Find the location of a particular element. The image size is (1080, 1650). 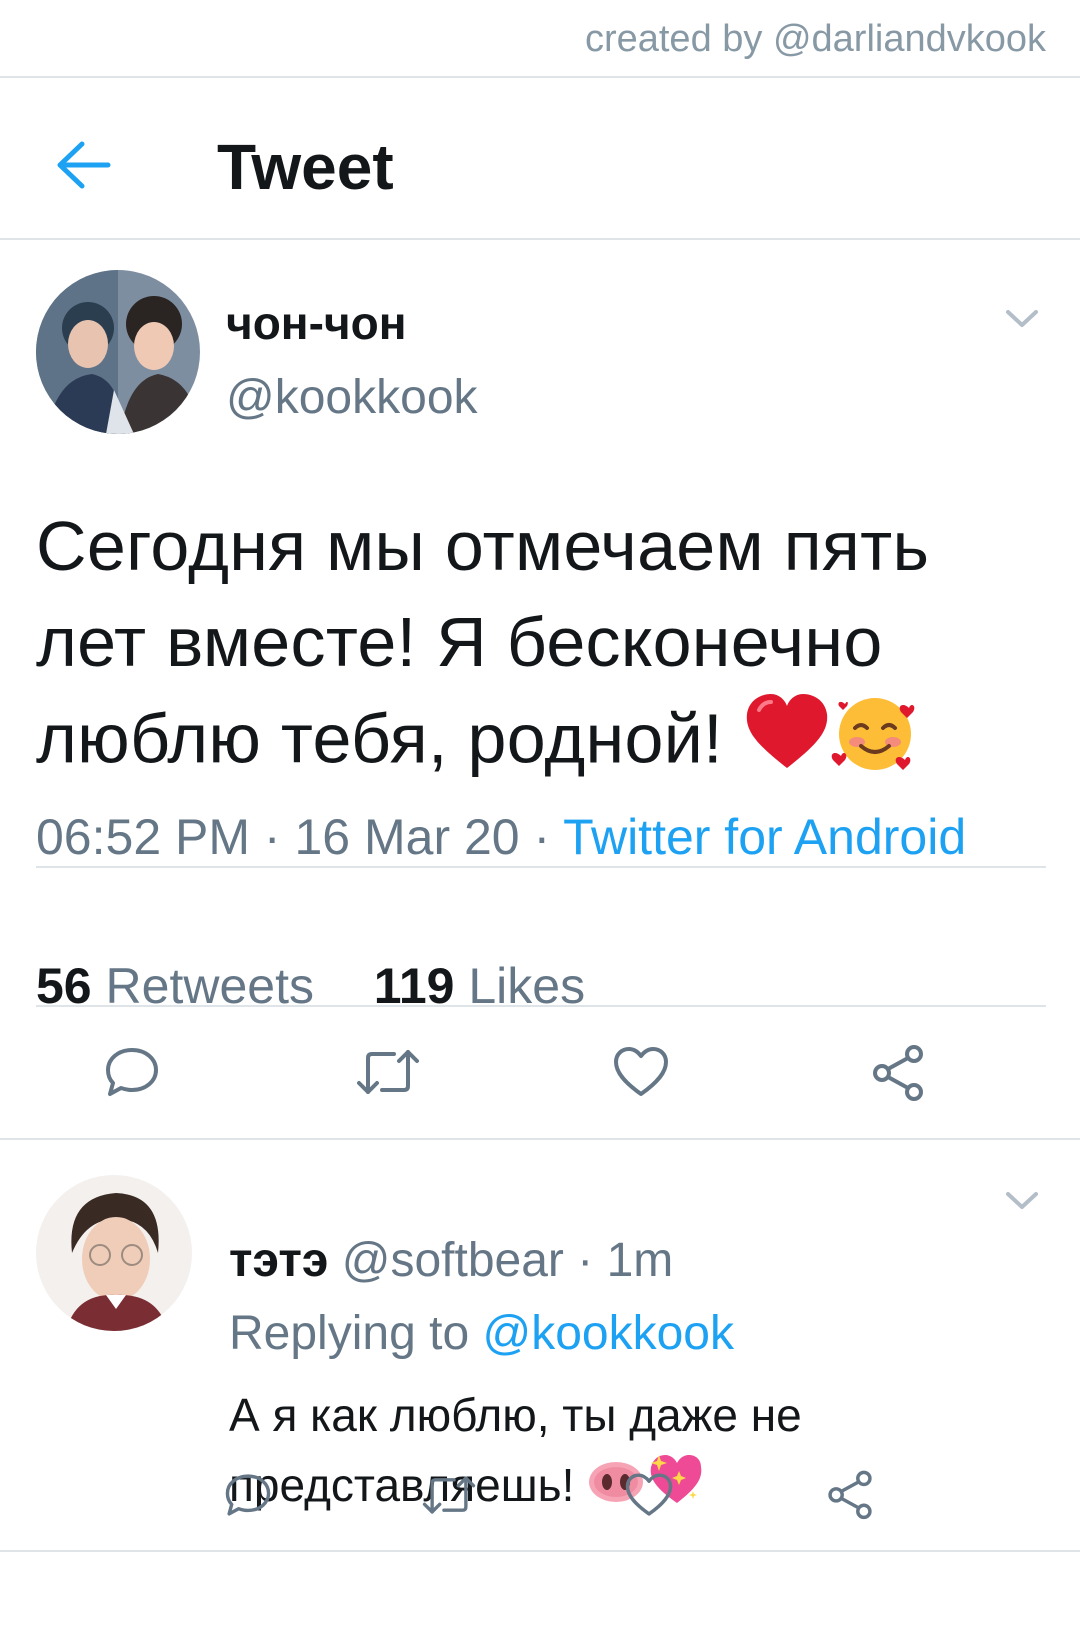

red-heart-emoji is located at coordinates (787, 744).